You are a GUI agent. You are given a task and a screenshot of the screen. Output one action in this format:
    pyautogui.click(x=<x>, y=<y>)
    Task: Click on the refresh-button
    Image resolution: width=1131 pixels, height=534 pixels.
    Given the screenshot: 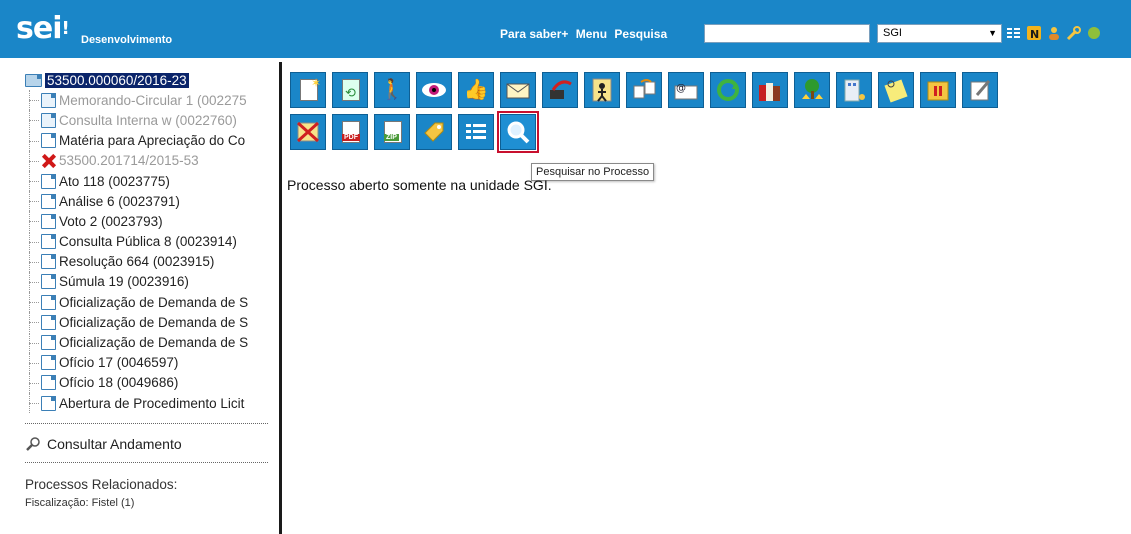 What is the action you would take?
    pyautogui.click(x=728, y=90)
    